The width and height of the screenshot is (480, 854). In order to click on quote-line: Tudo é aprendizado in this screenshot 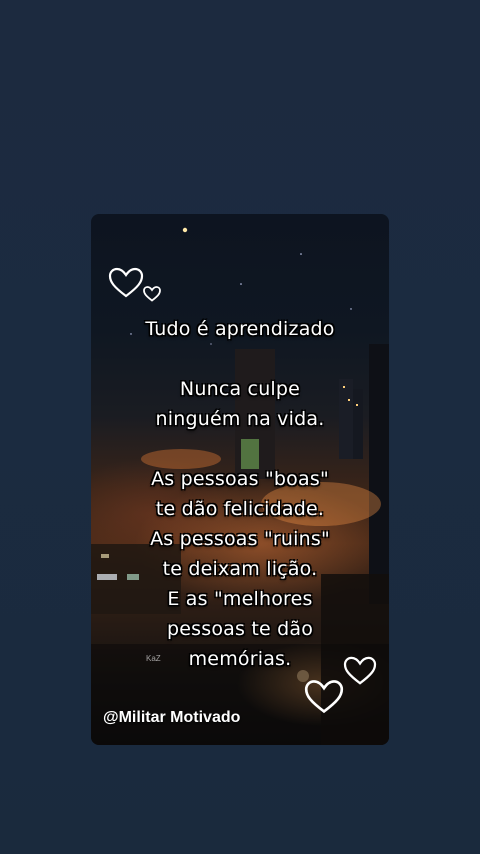, I will do `click(240, 329)`.